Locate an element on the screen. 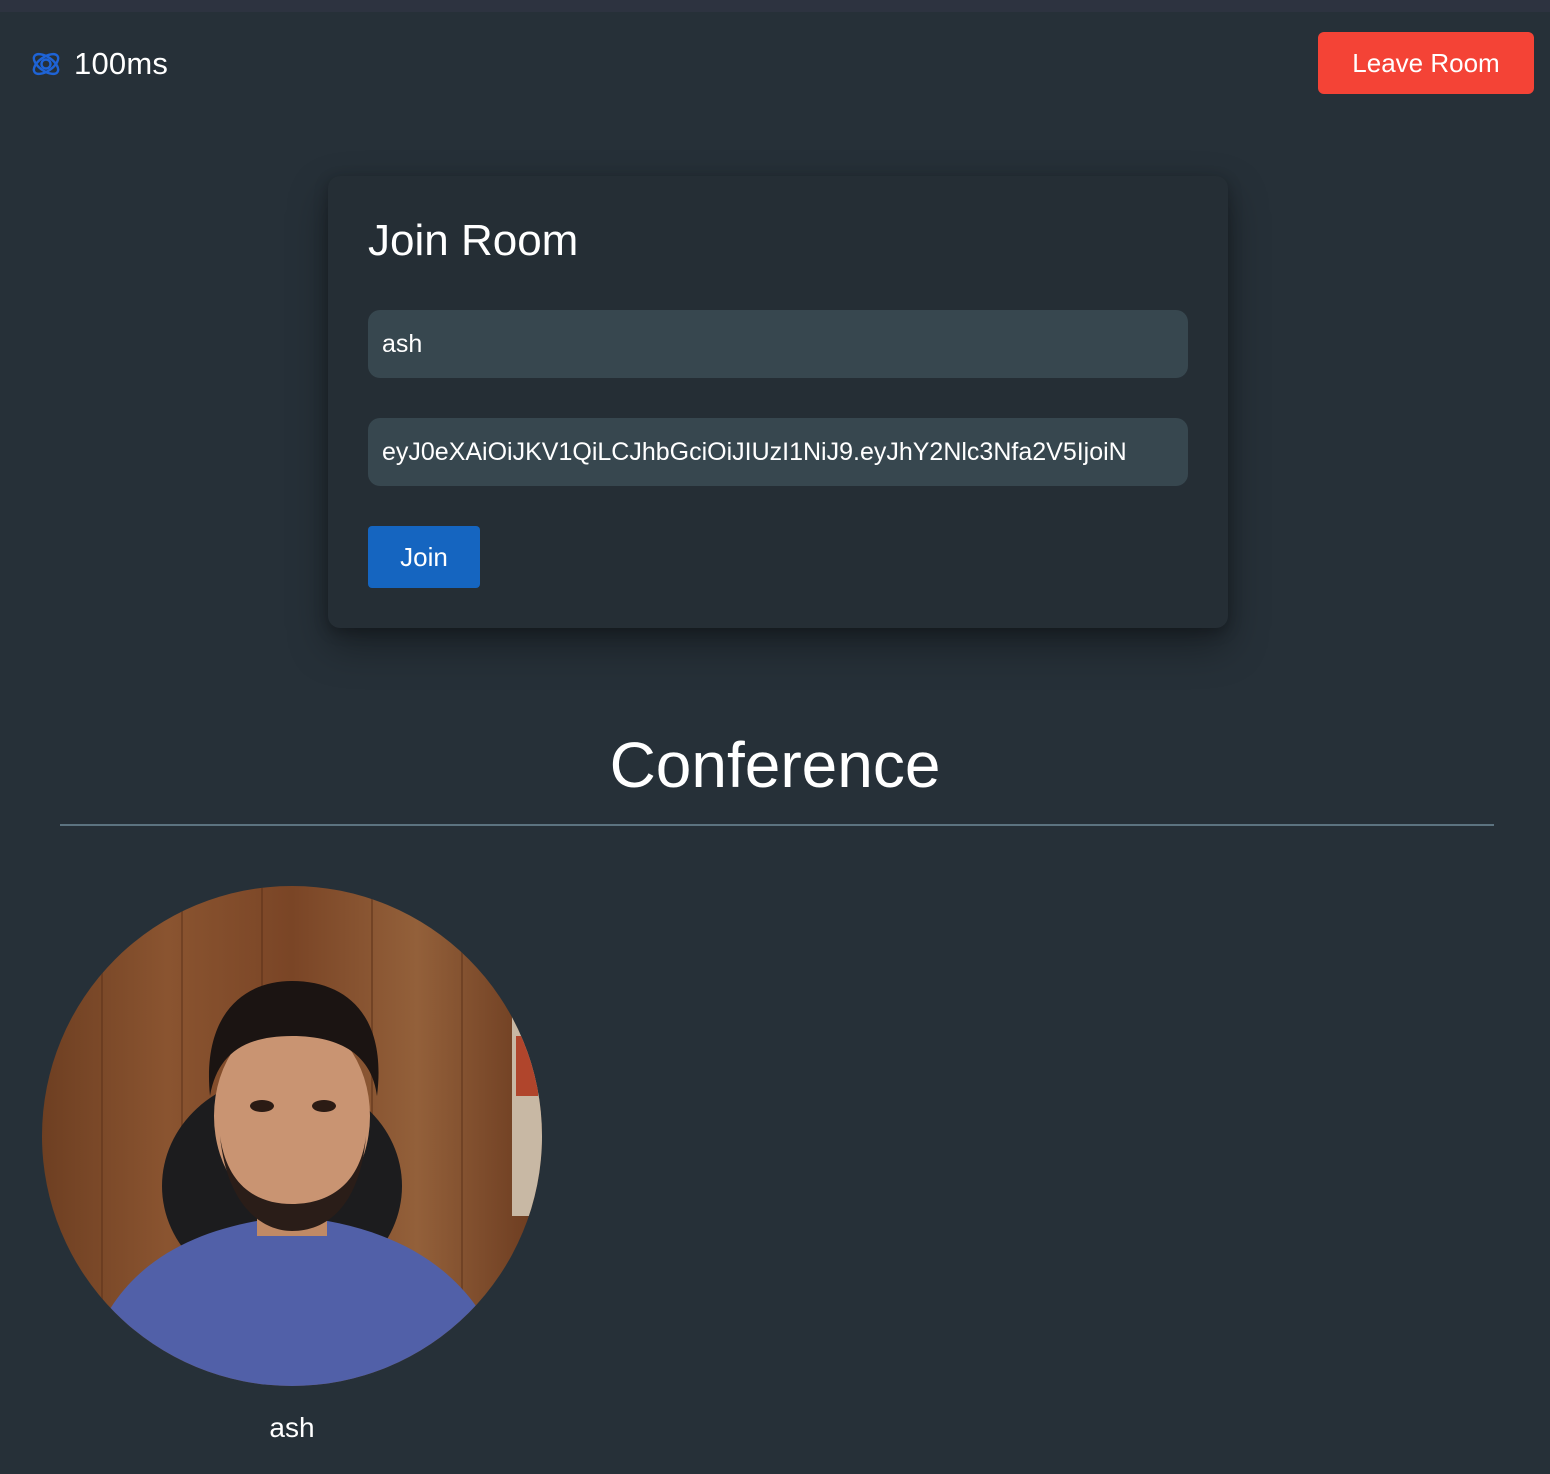  peer-video-tile is located at coordinates (292, 1136).